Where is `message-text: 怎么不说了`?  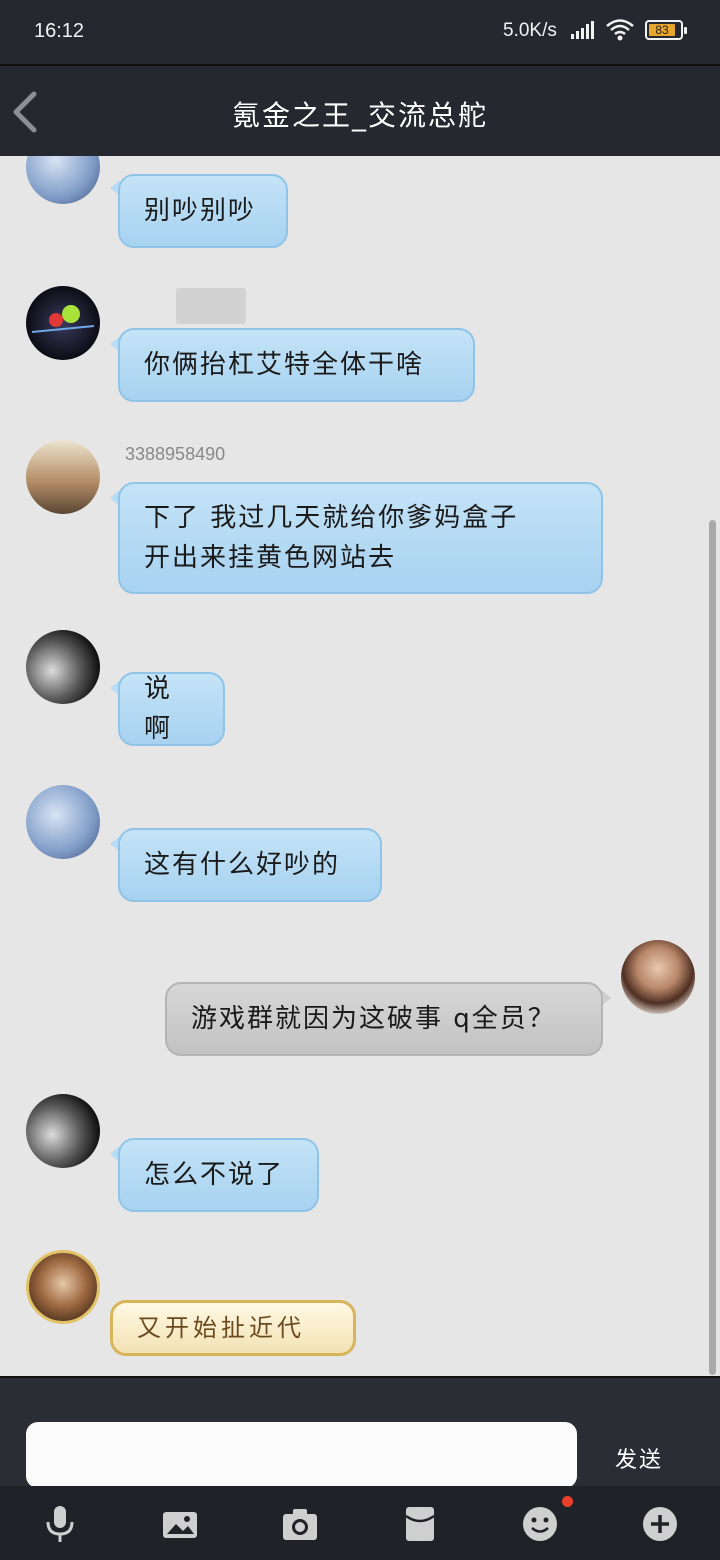
message-text: 怎么不说了 is located at coordinates (214, 1175).